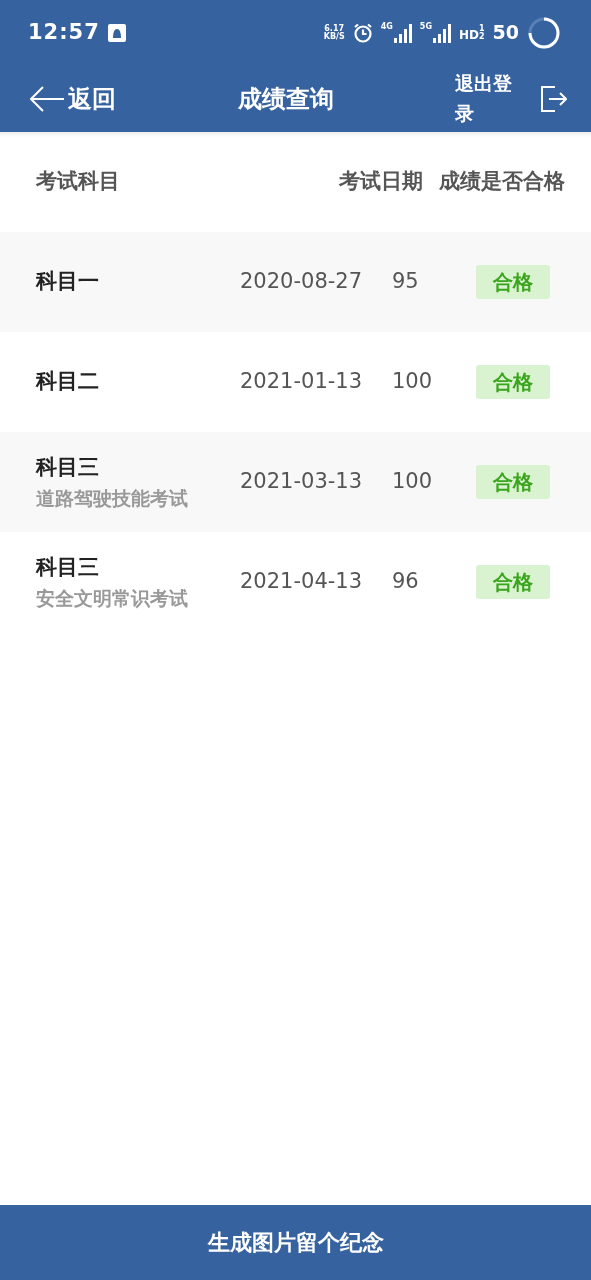 Image resolution: width=591 pixels, height=1280 pixels. What do you see at coordinates (64, 32) in the screenshot?
I see `status-time: 12:57` at bounding box center [64, 32].